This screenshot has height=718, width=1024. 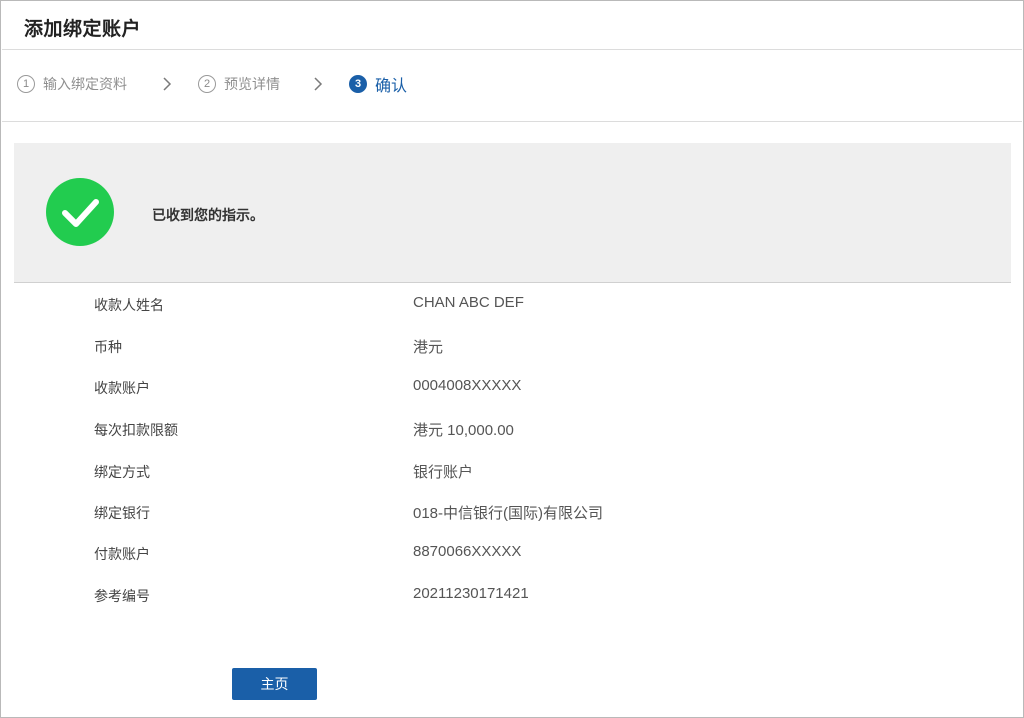 I want to click on page-title: 添加绑定账户, so click(x=83, y=29).